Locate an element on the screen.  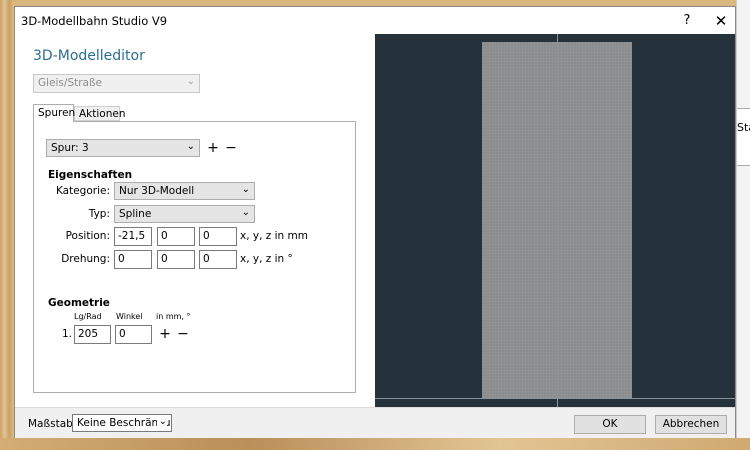
rotation-z-field: 0 is located at coordinates (218, 259).